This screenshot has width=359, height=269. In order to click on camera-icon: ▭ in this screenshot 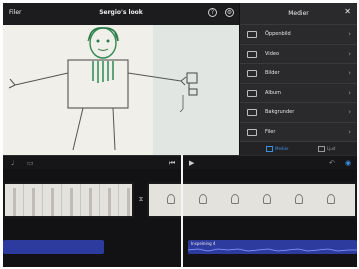, I will do `click(30, 163)`.